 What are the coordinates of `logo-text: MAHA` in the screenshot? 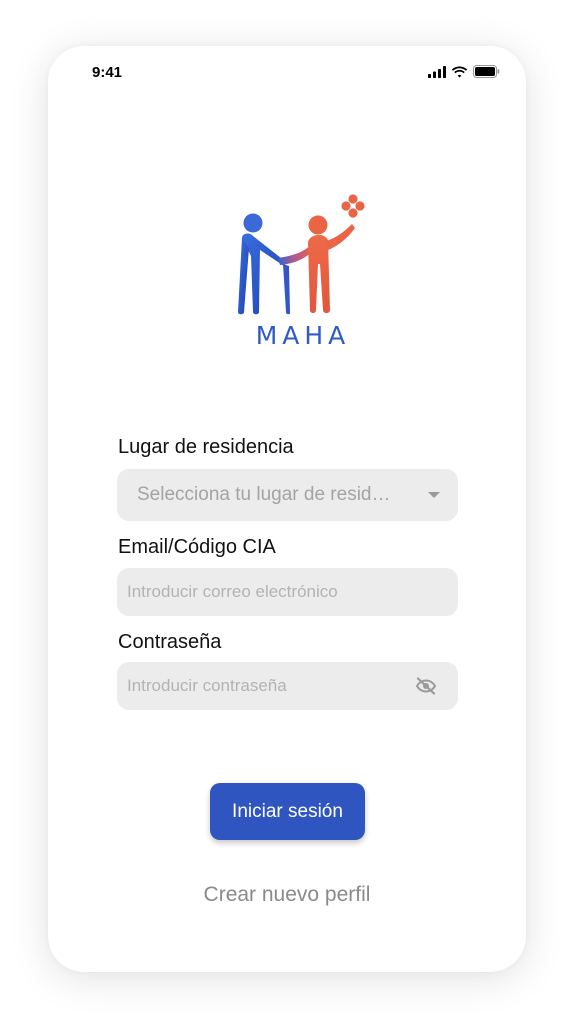 It's located at (303, 335).